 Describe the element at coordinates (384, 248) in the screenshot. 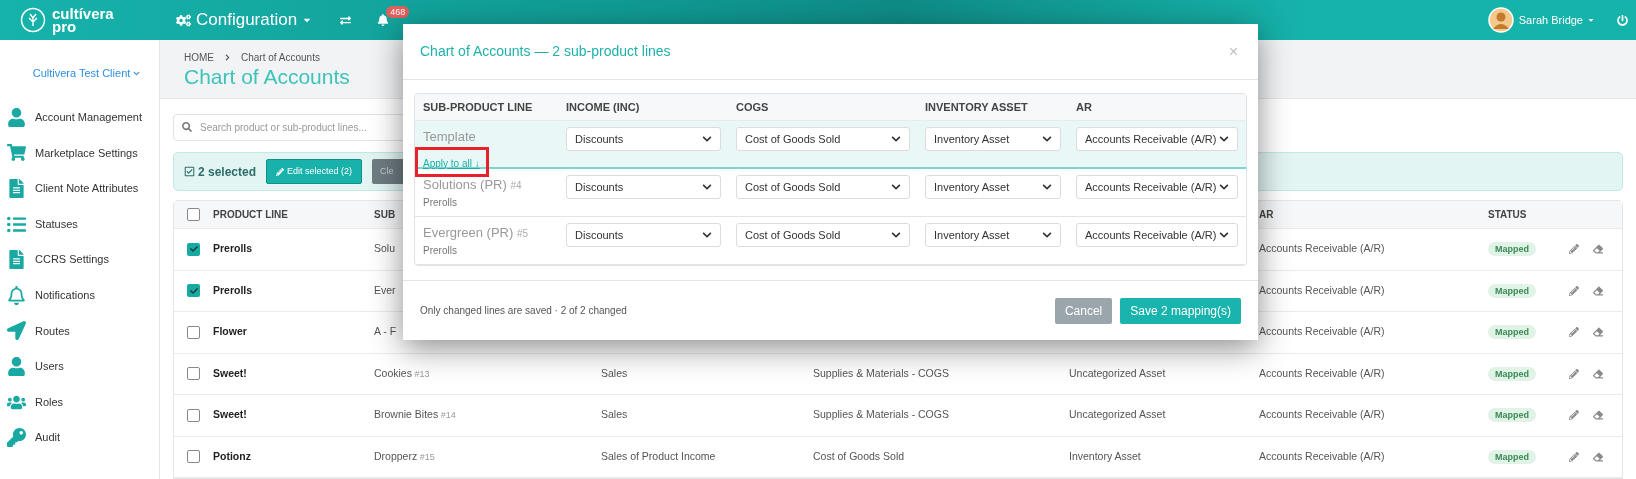

I see `table-cell: Solu` at that location.